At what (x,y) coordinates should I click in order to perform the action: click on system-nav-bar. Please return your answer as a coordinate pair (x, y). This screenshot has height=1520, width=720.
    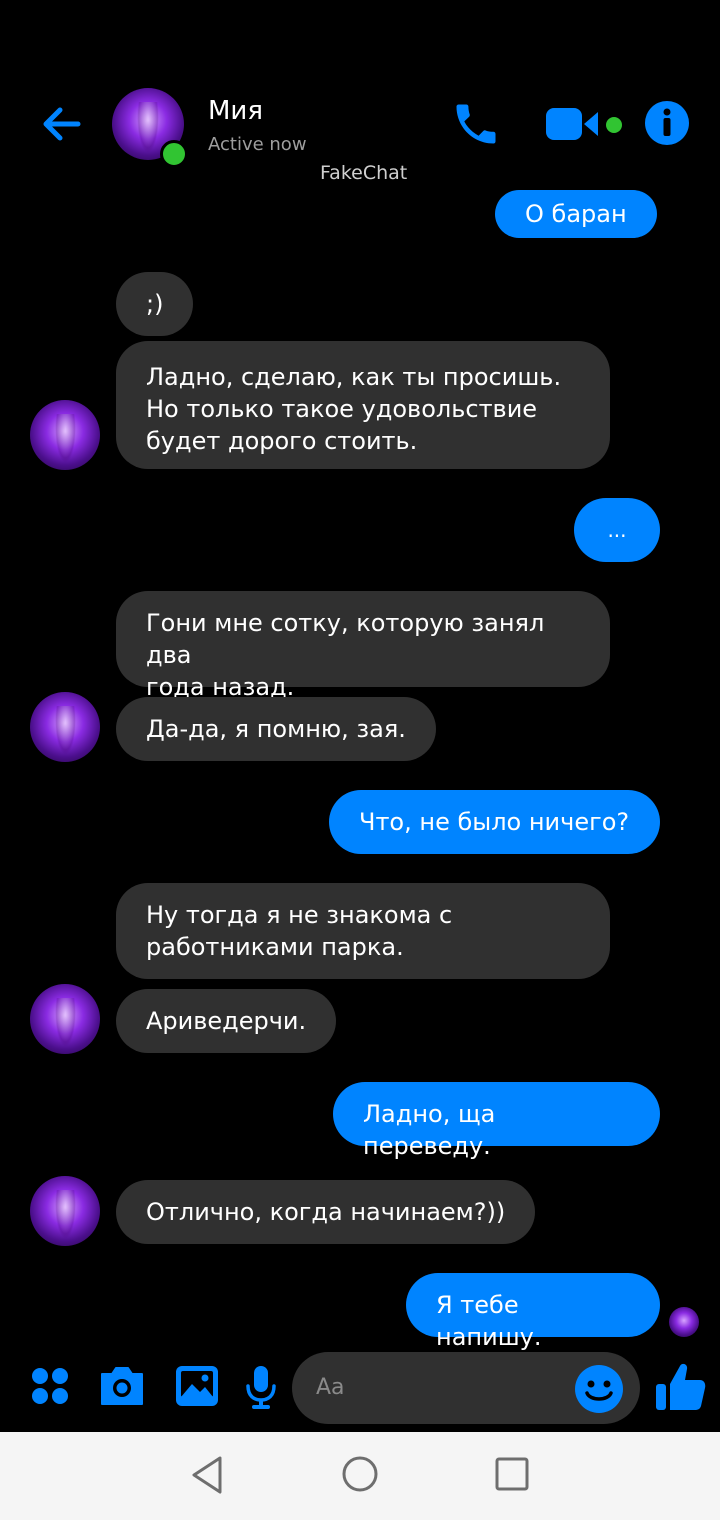
    Looking at the image, I should click on (360, 1476).